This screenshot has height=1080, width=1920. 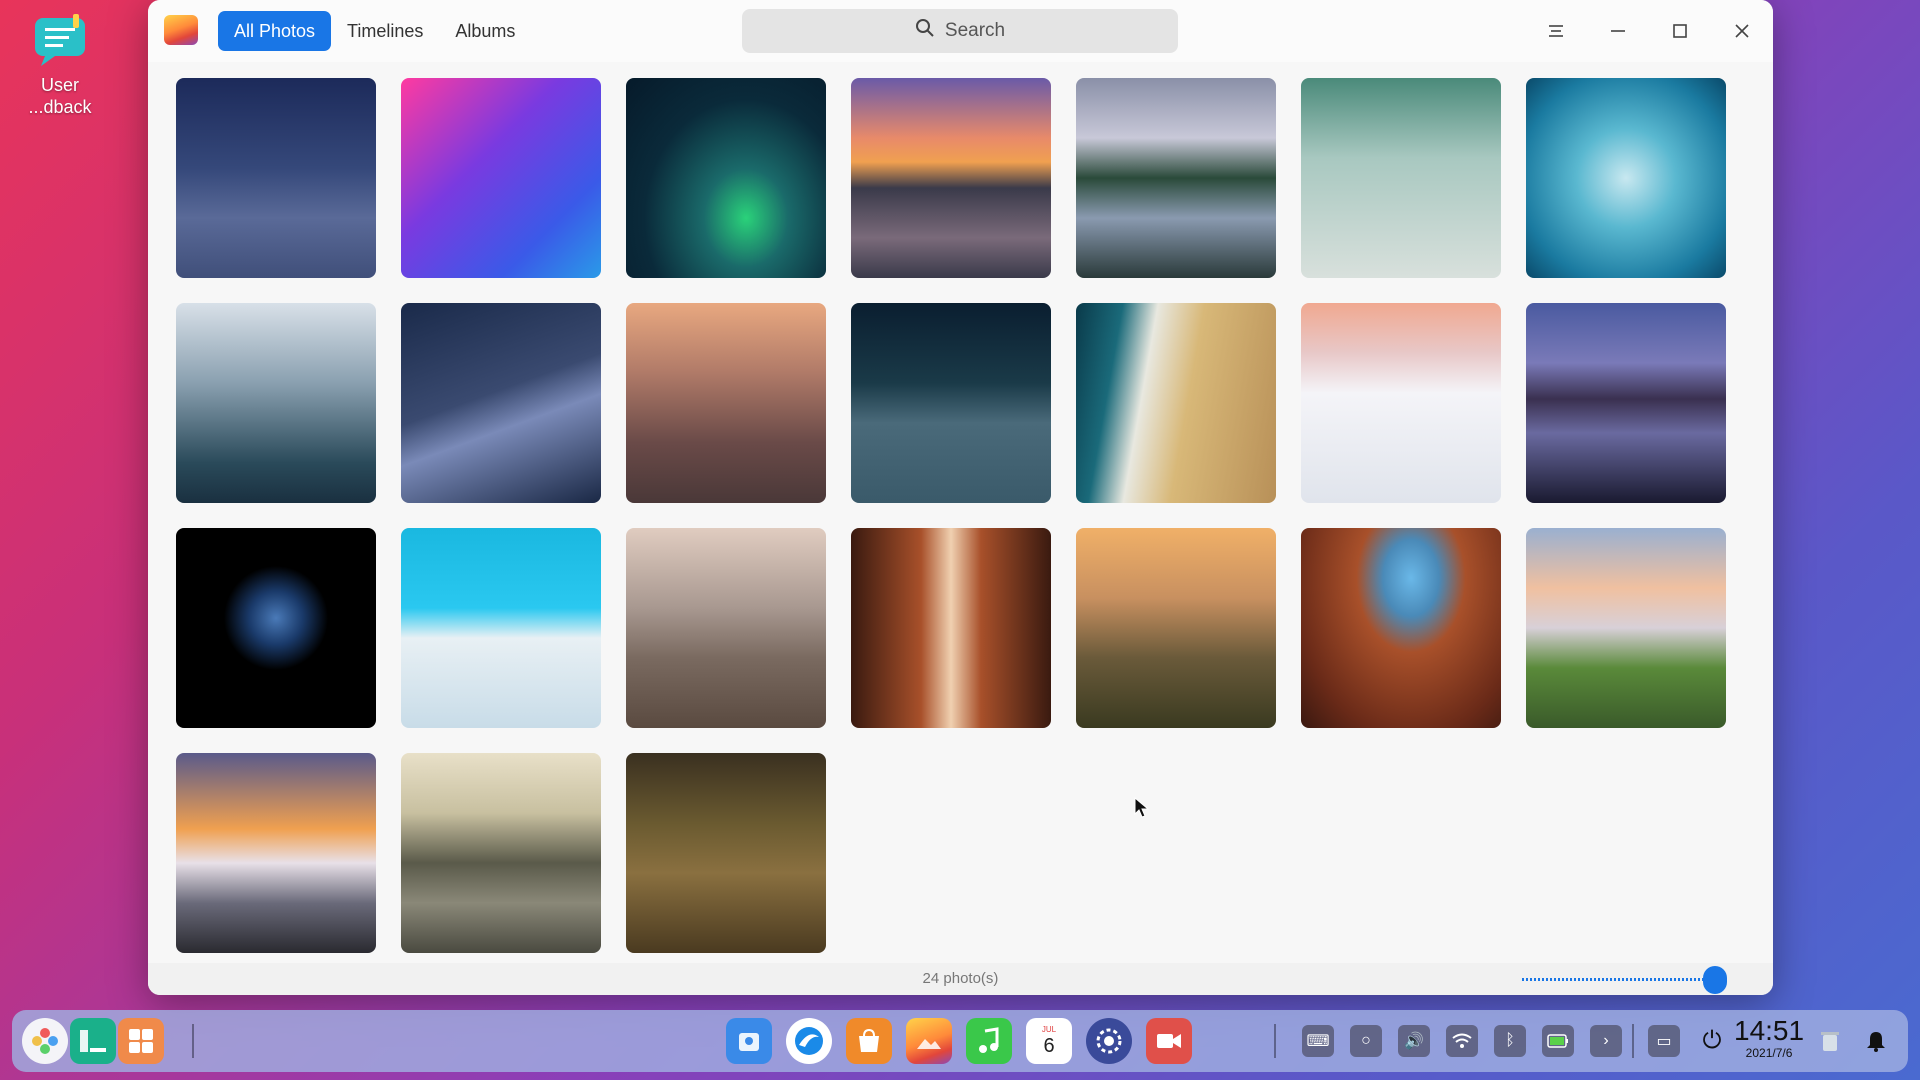 I want to click on clock: 14:51 2021/7/6, so click(x=1769, y=1038).